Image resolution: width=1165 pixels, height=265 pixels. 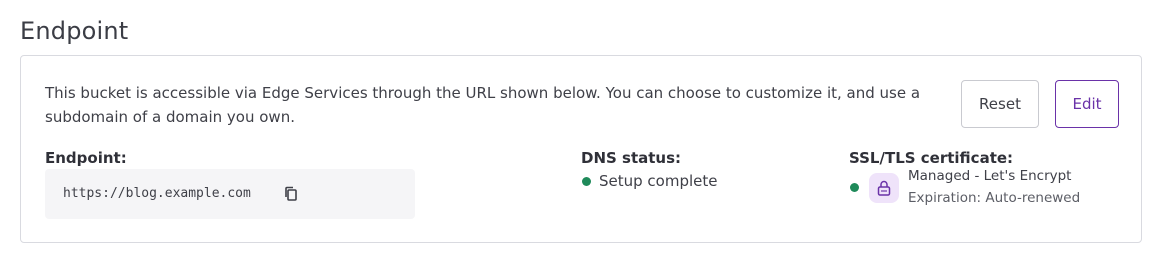 I want to click on reset-button: Reset, so click(x=1000, y=104).